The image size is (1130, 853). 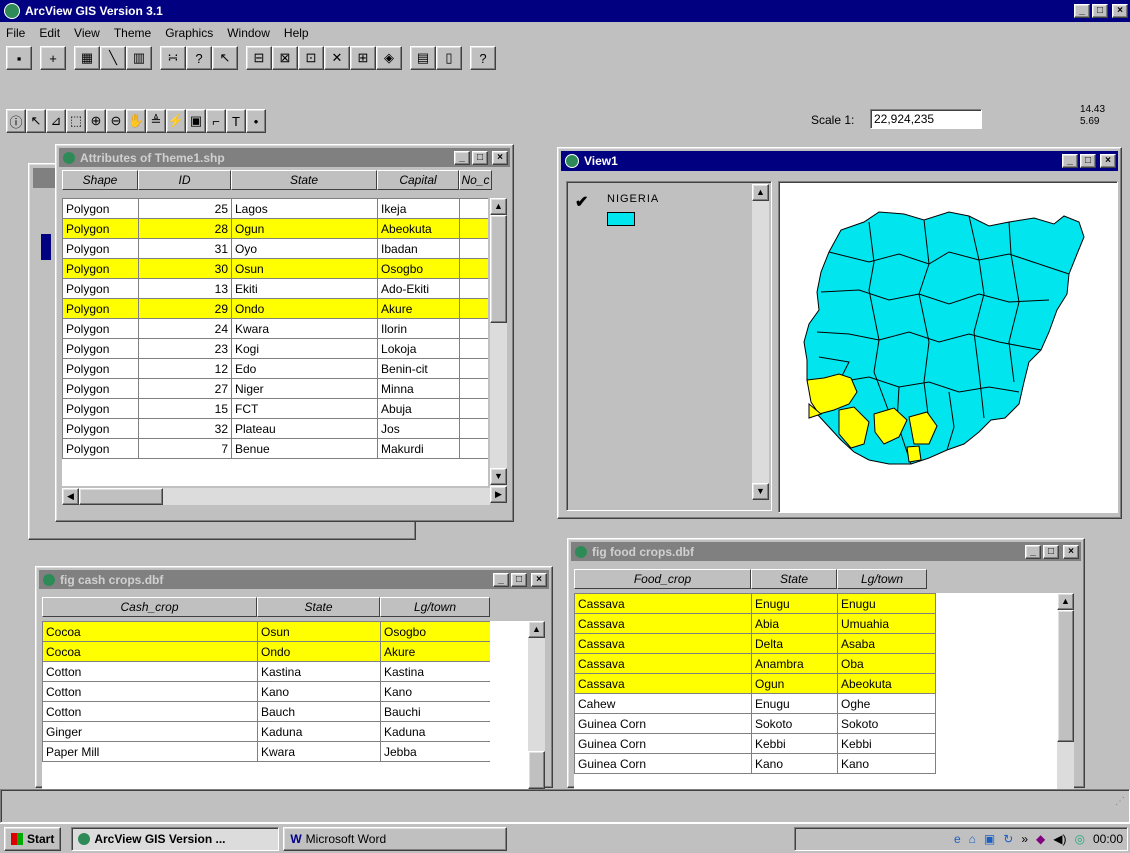 I want to click on theme-checkbox: ✔, so click(x=581, y=202).